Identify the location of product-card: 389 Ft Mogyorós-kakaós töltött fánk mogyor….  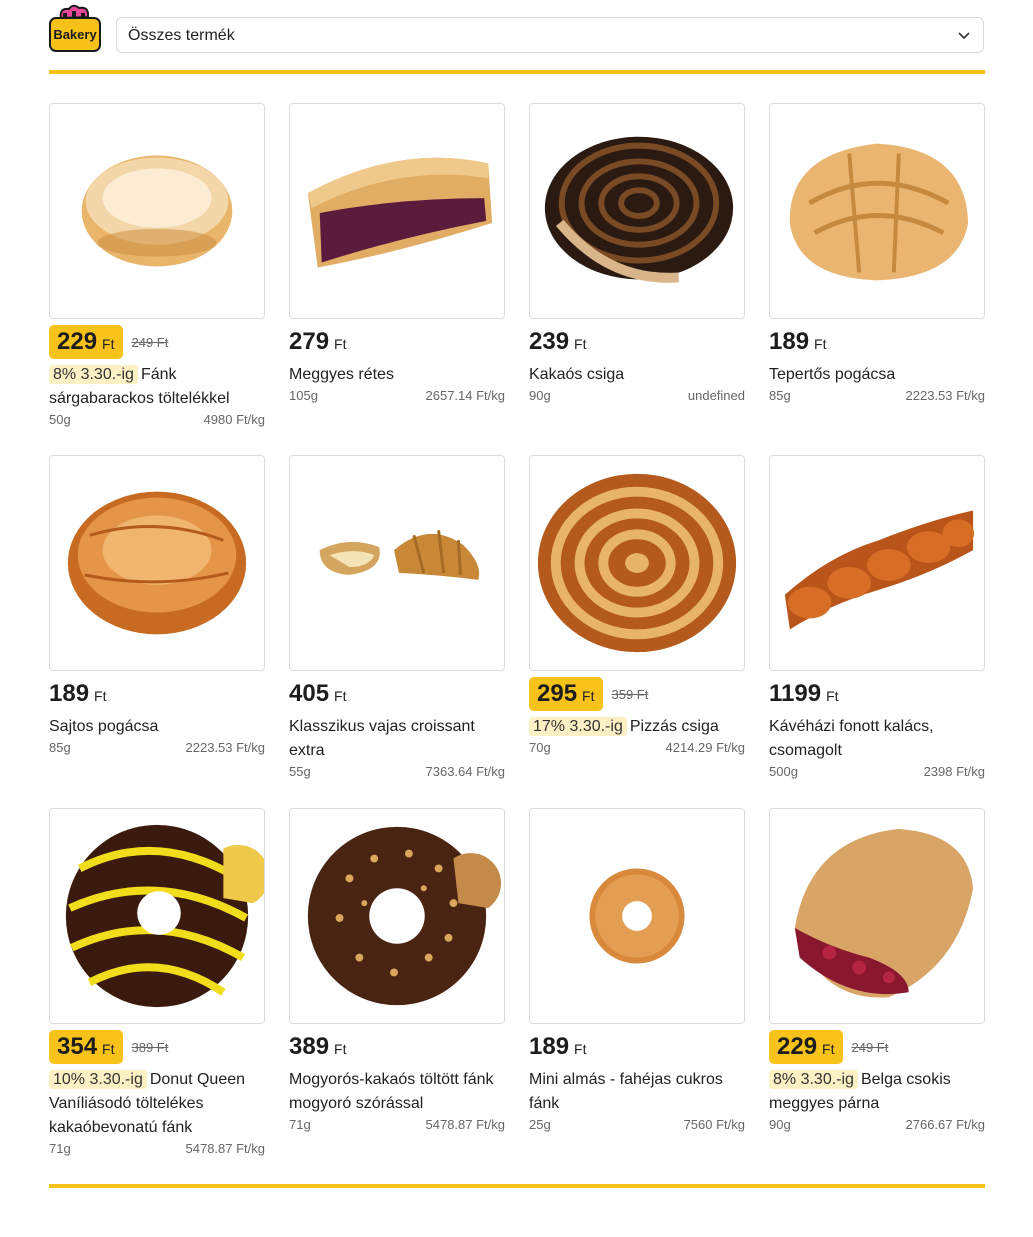
(397, 988).